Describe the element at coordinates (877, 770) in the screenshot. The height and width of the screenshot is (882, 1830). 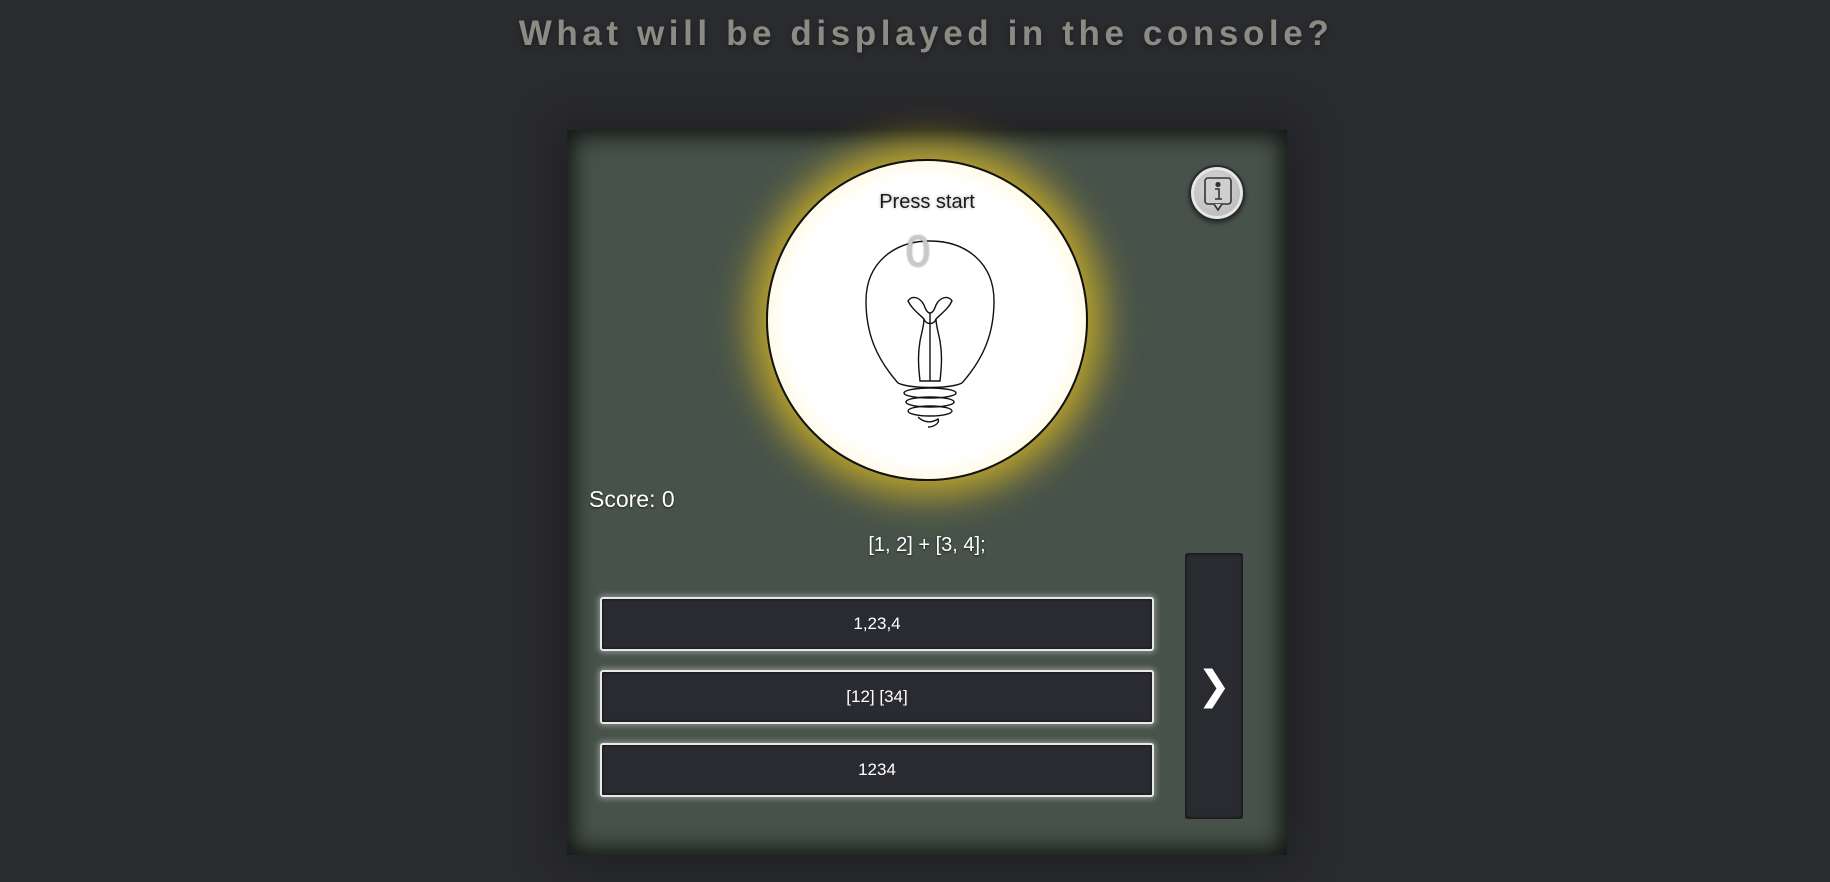
I see `answer-option-3: 1234` at that location.